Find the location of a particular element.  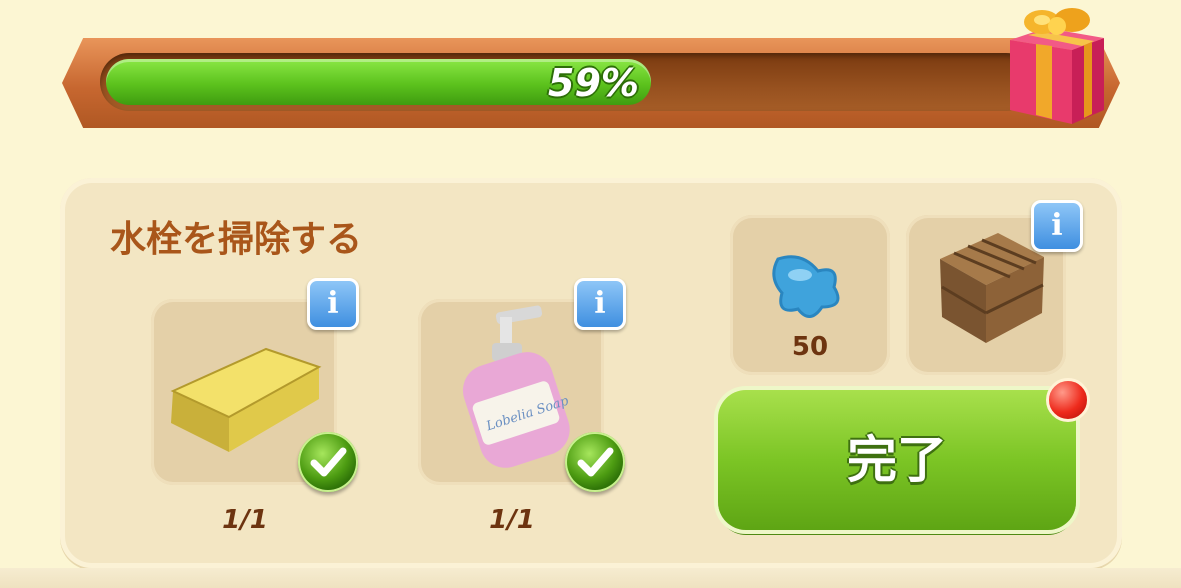

complete-button: 完了 is located at coordinates (897, 460).